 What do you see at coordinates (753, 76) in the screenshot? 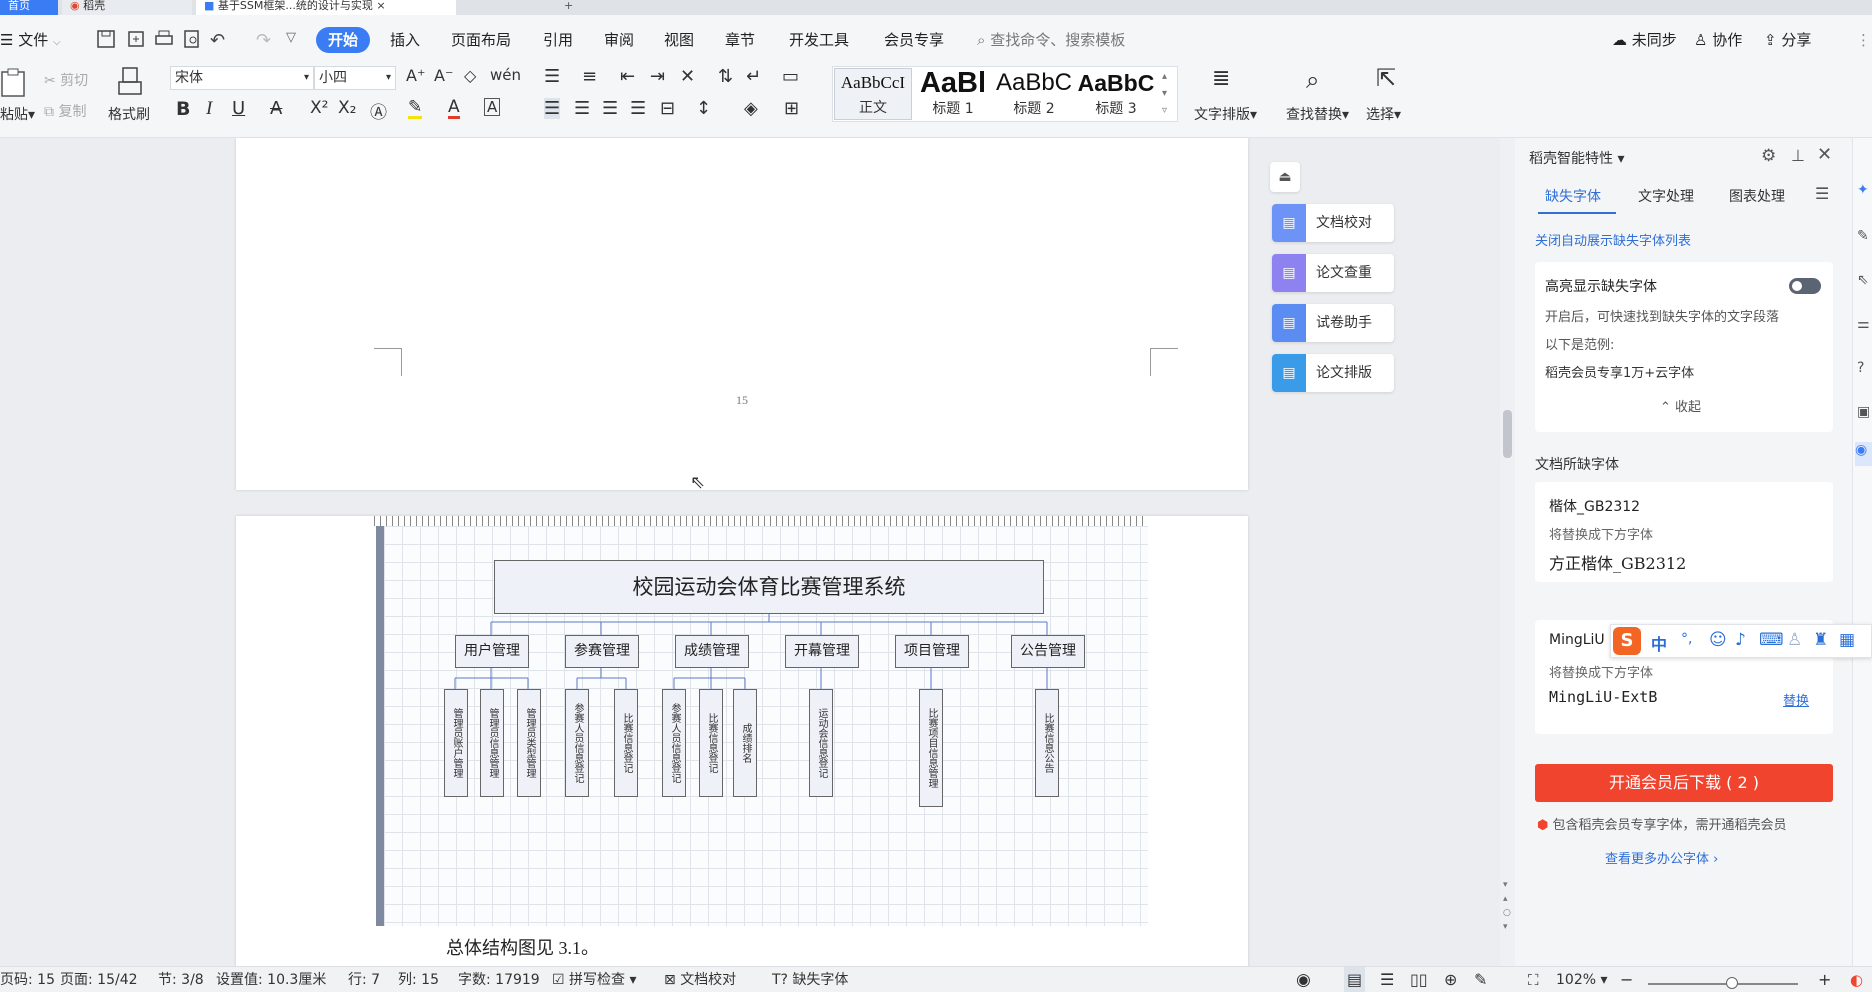
I see `show-marks-icon: ↵` at bounding box center [753, 76].